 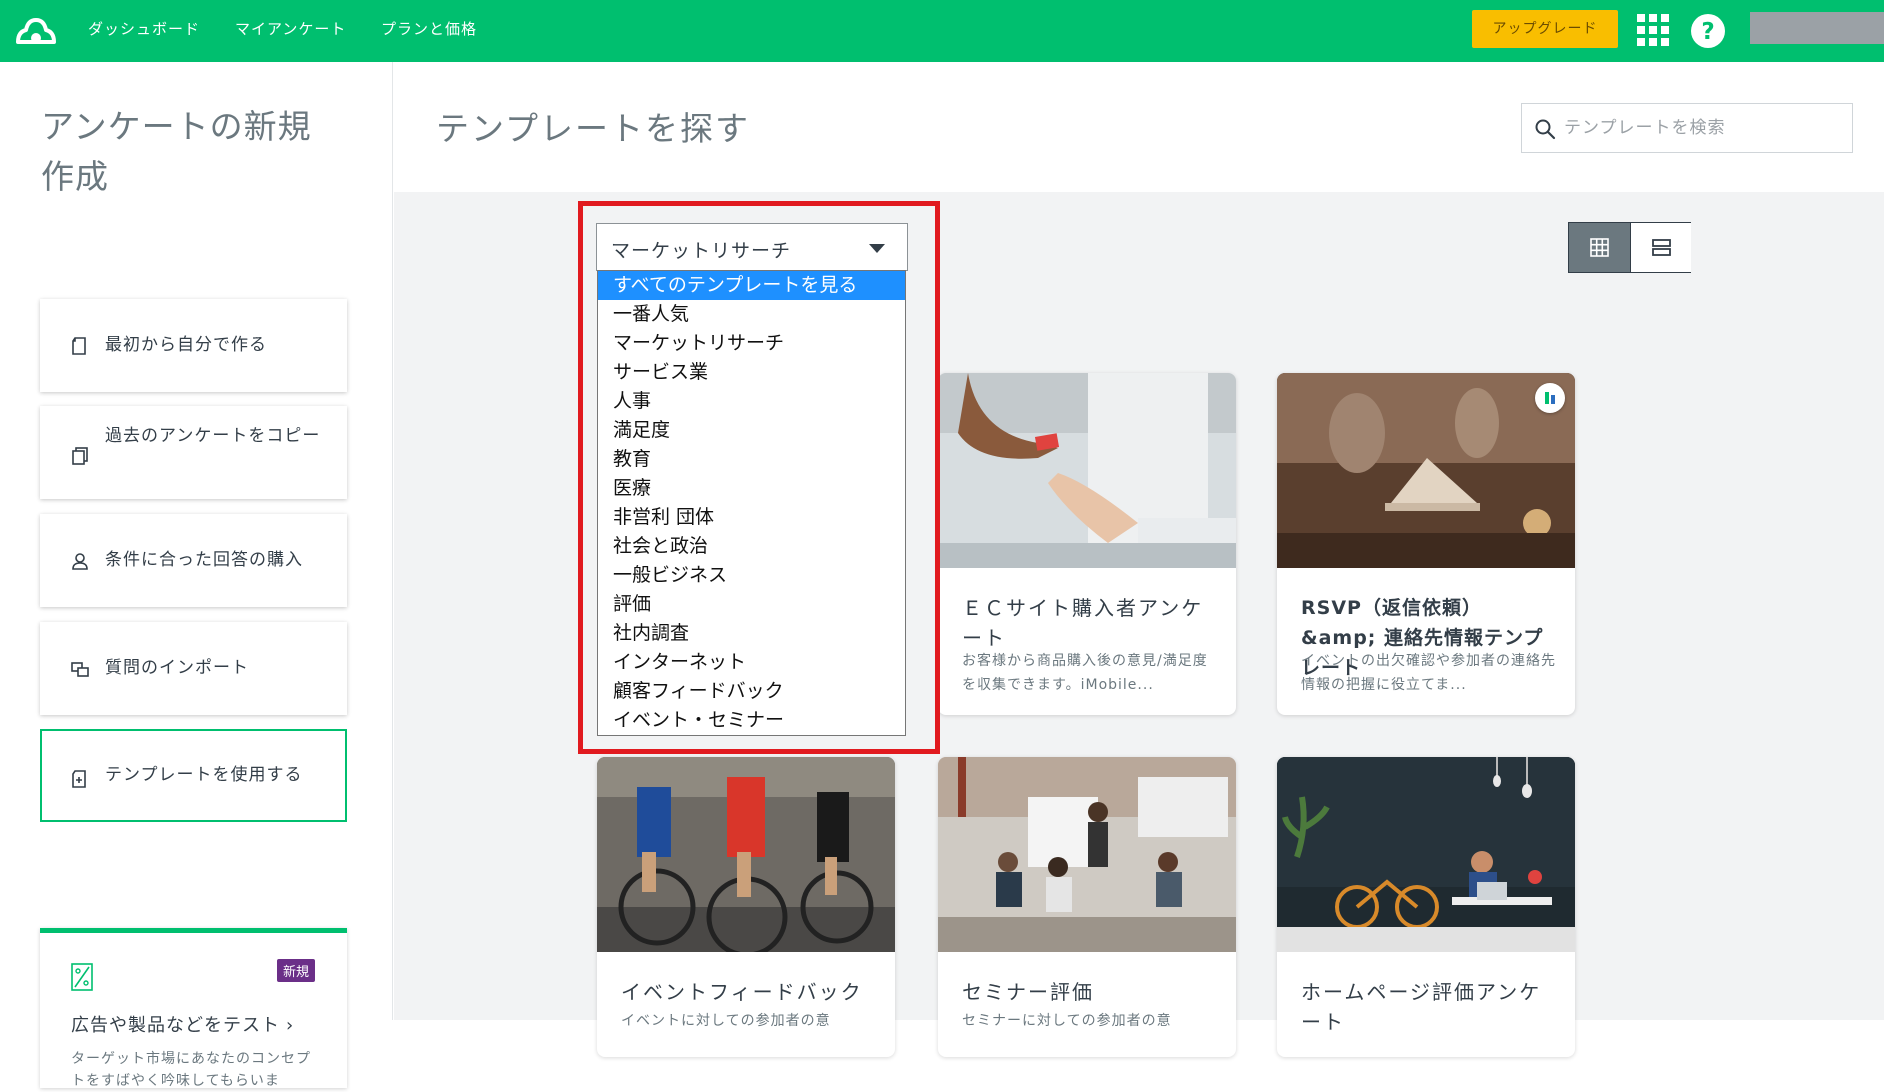 I want to click on category-option: イベント・セミナー, so click(x=751, y=720).